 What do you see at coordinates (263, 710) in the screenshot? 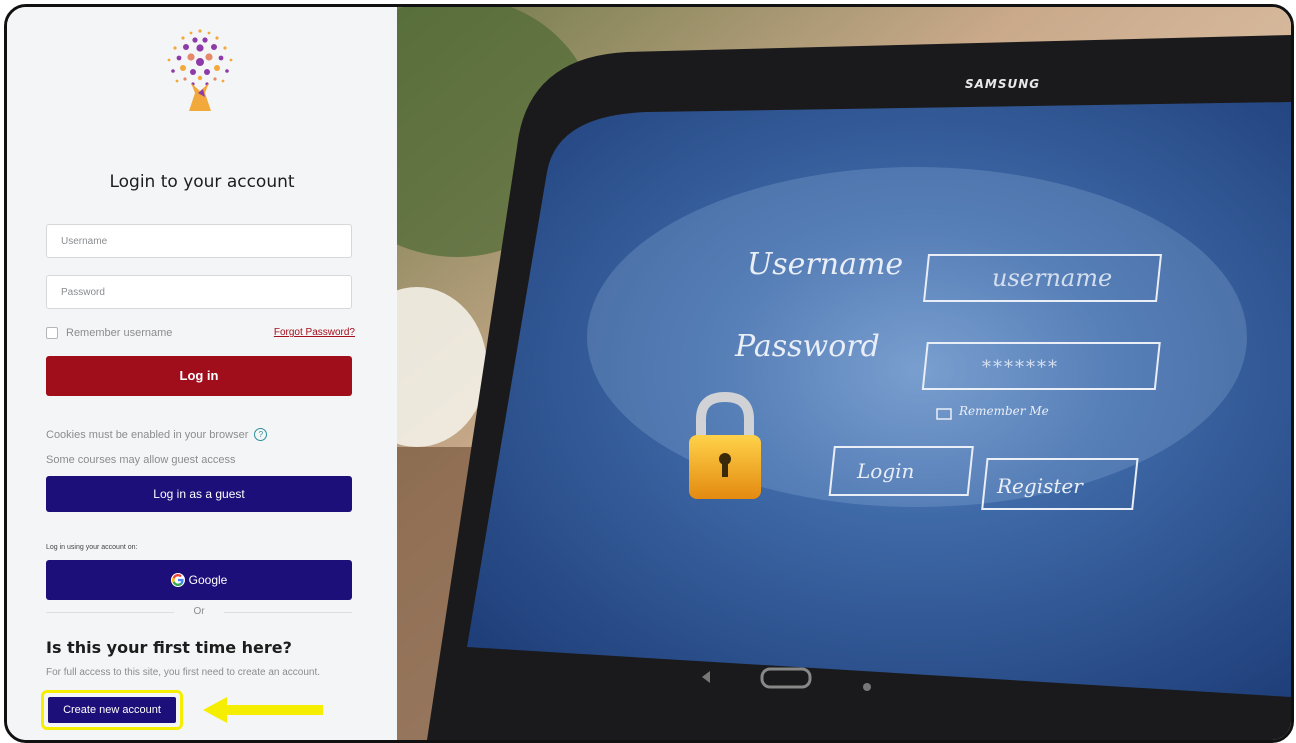
I see `arrow-left-icon` at bounding box center [263, 710].